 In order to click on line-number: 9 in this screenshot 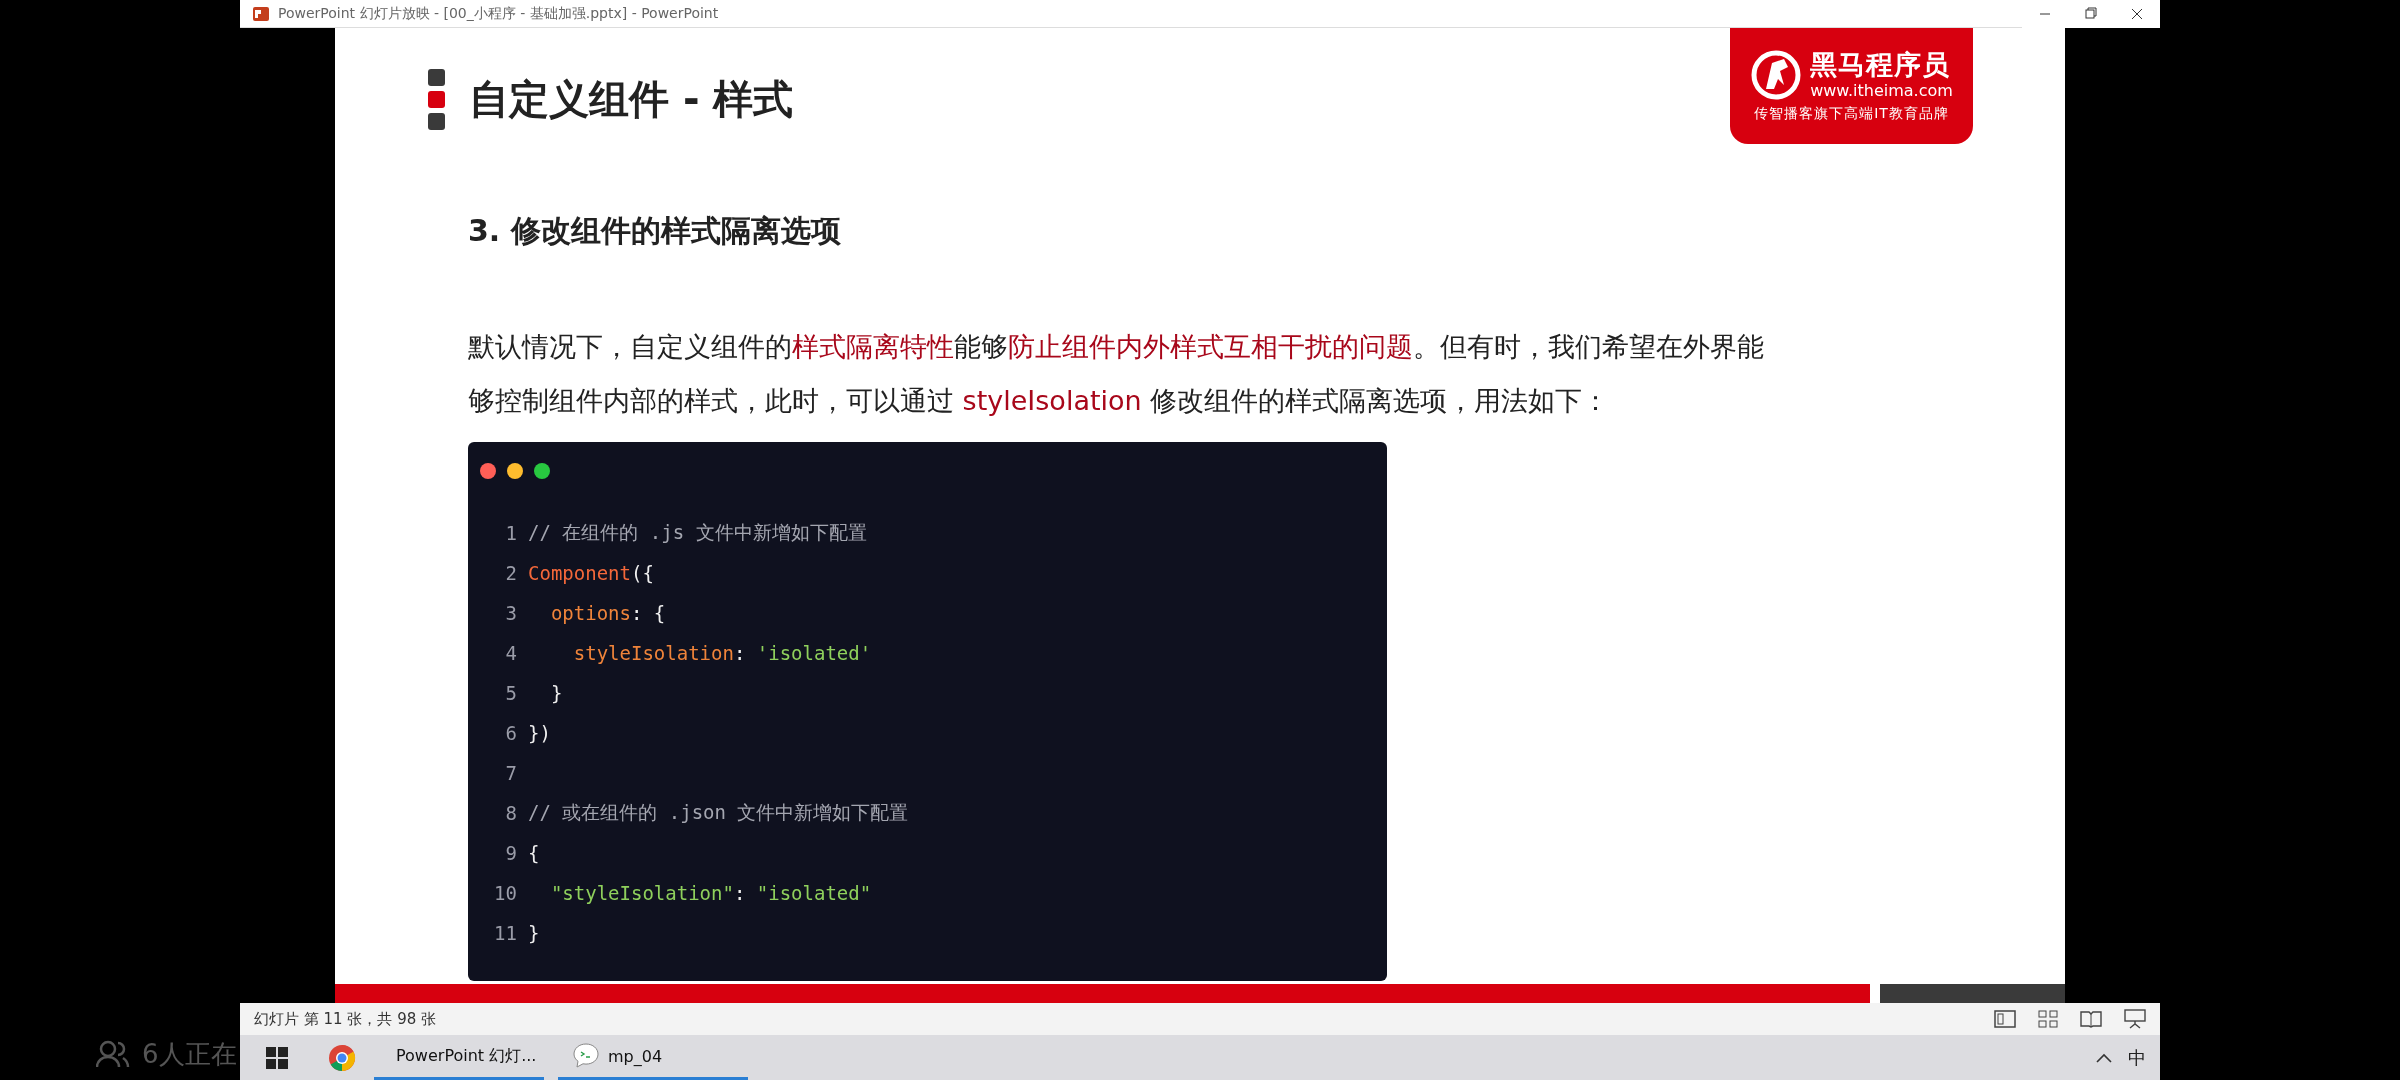, I will do `click(510, 853)`.